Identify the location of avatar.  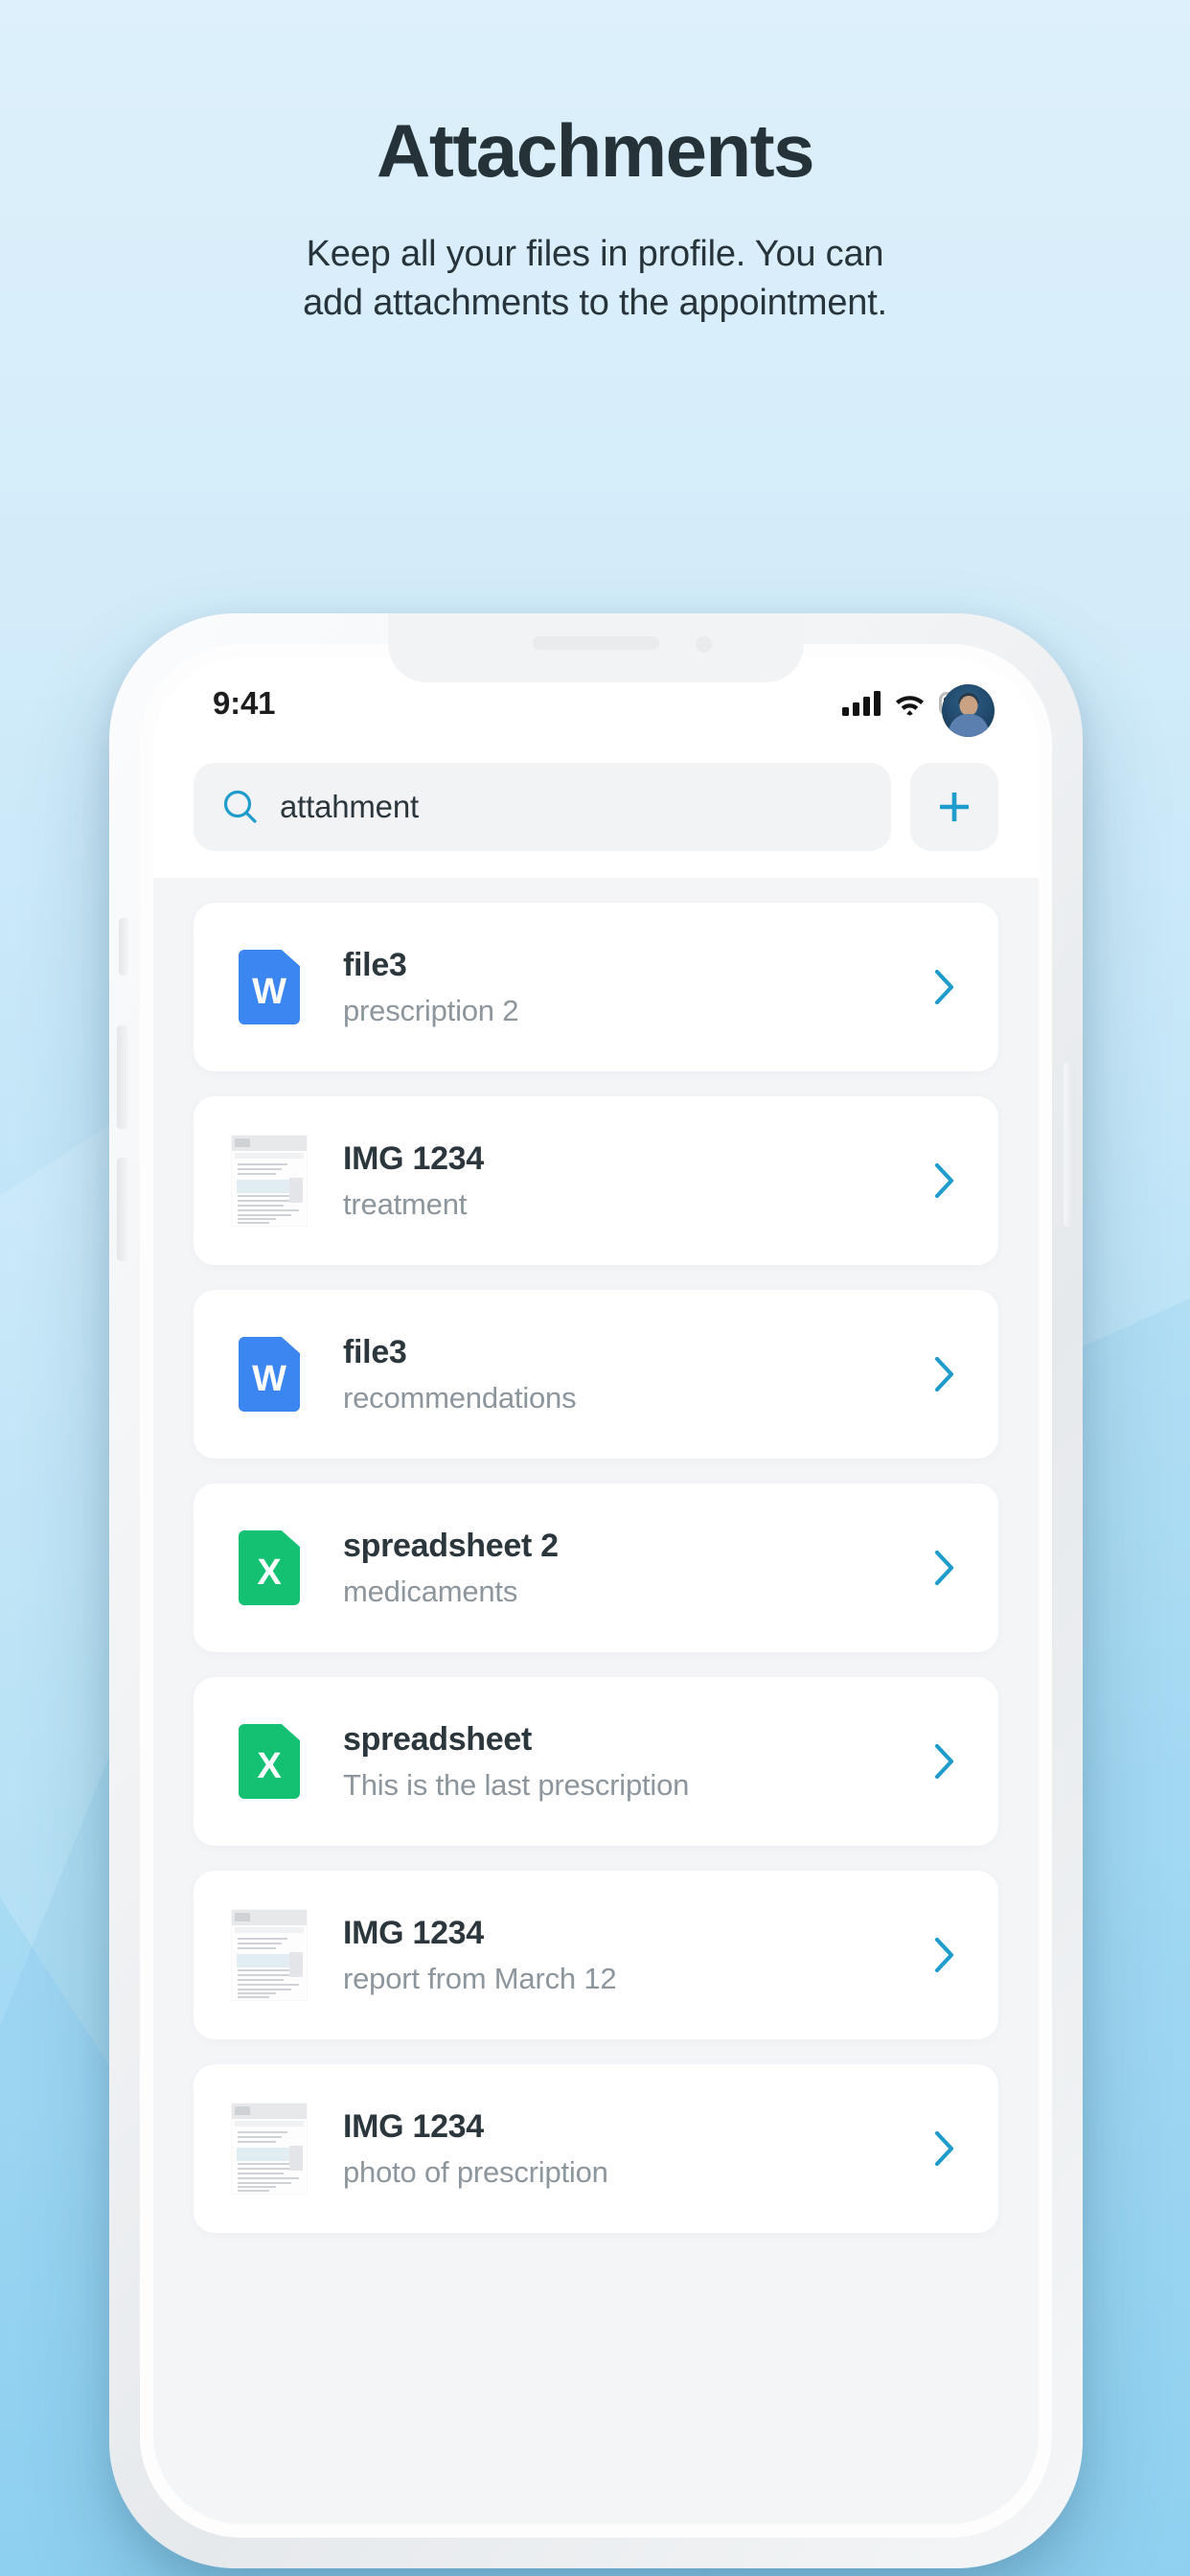
(968, 710).